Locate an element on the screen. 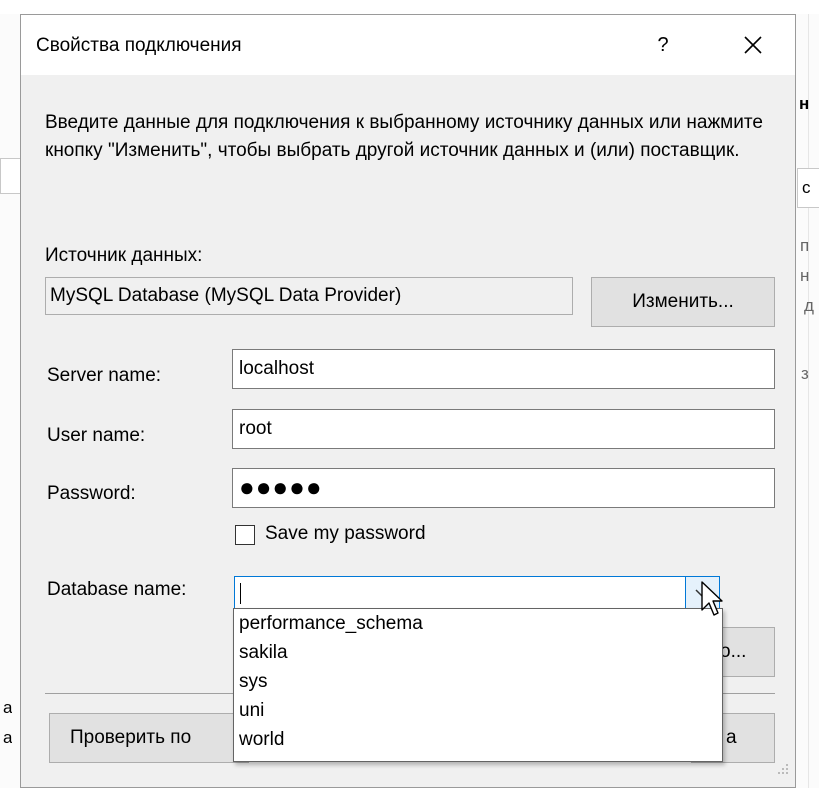 This screenshot has height=788, width=819. background-text: з is located at coordinates (805, 373).